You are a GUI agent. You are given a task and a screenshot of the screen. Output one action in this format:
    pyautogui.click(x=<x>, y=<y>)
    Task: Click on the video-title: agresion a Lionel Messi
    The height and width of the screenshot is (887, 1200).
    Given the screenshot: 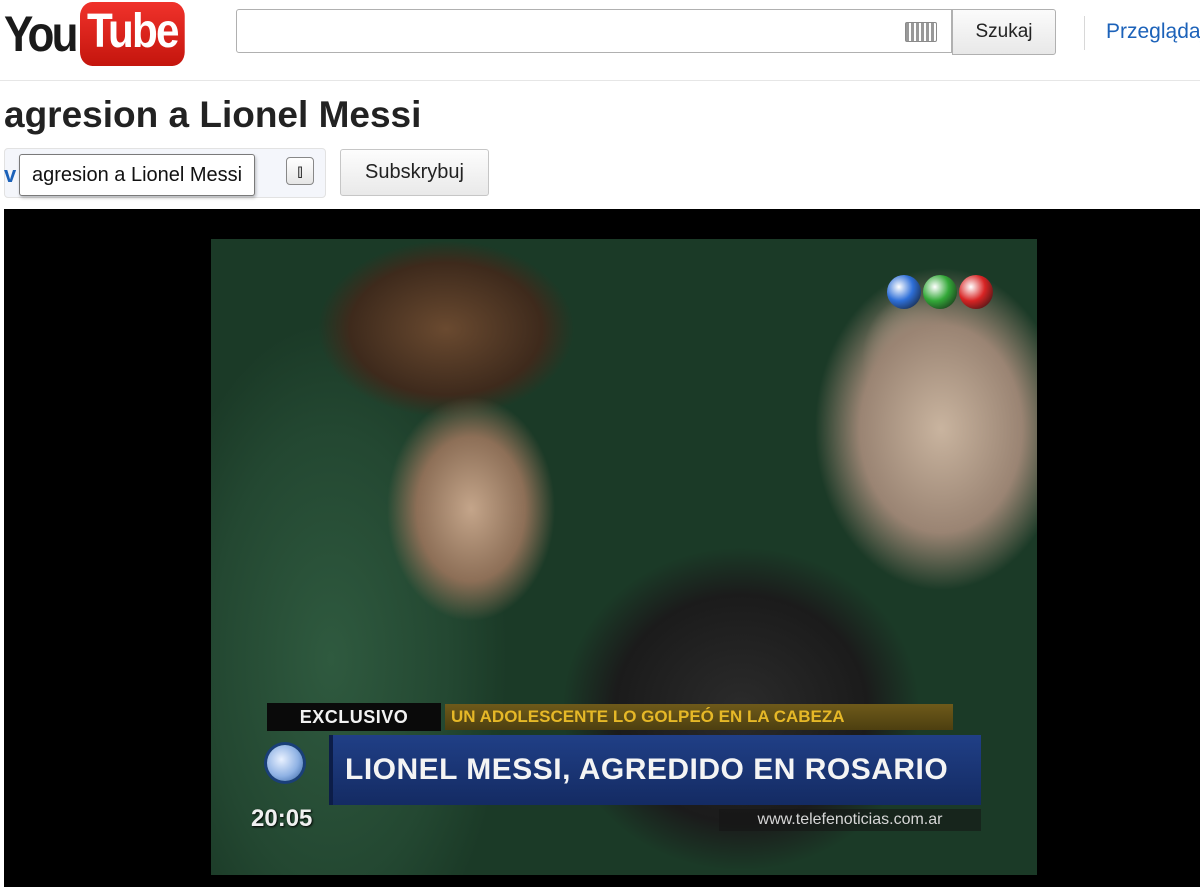 What is the action you would take?
    pyautogui.click(x=213, y=114)
    